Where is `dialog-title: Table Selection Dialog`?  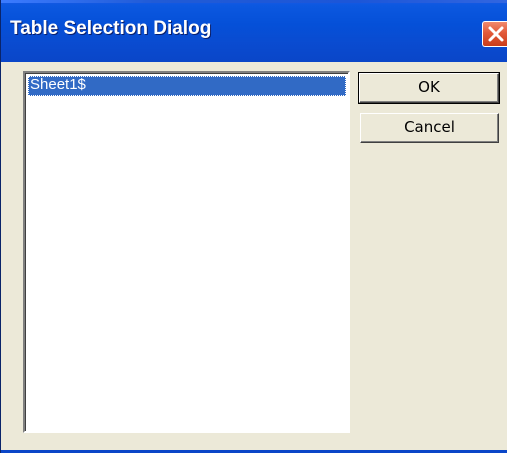 dialog-title: Table Selection Dialog is located at coordinates (111, 28).